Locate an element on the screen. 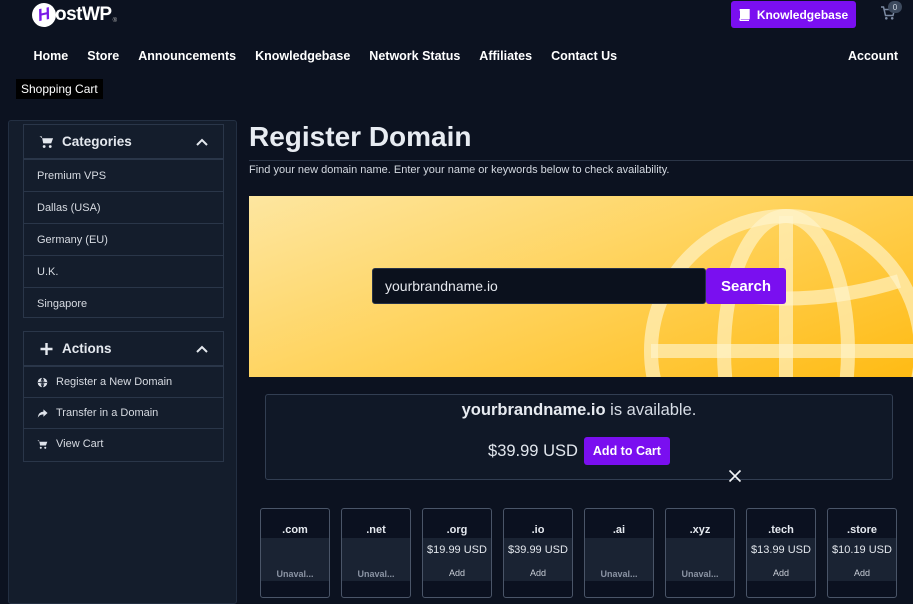 This screenshot has height=604, width=913. sidebar-item-label: Register a New Domain is located at coordinates (114, 382).